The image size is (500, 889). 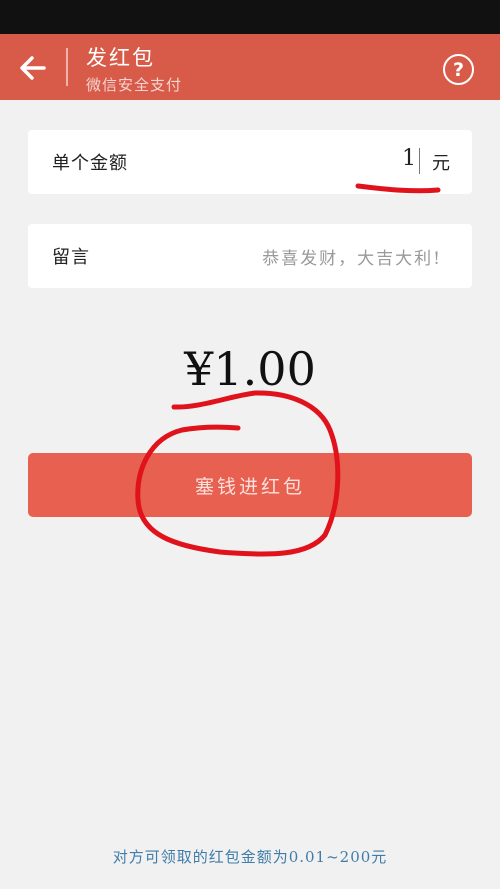 What do you see at coordinates (250, 256) in the screenshot?
I see `message-card: 留言 恭喜发财，大吉大利!` at bounding box center [250, 256].